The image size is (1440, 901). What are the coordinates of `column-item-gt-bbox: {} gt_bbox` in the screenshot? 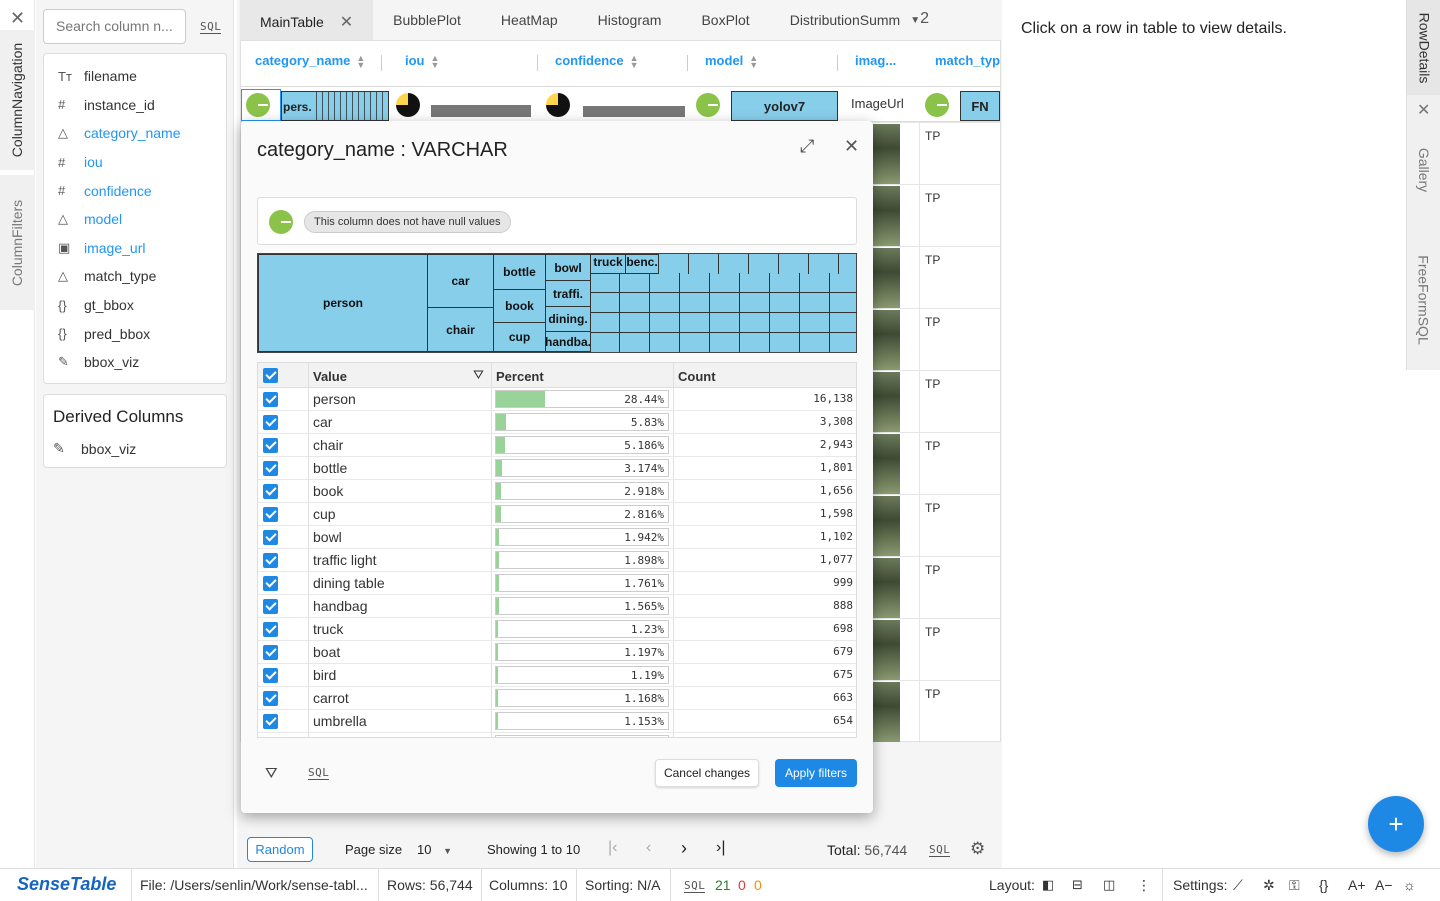 It's located at (135, 305).